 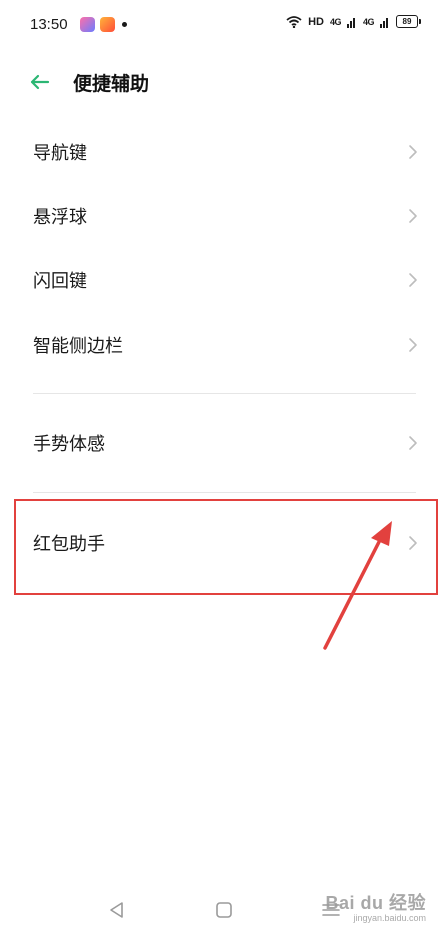 What do you see at coordinates (224, 280) in the screenshot?
I see `menu-item-flashback-key: 闪回键` at bounding box center [224, 280].